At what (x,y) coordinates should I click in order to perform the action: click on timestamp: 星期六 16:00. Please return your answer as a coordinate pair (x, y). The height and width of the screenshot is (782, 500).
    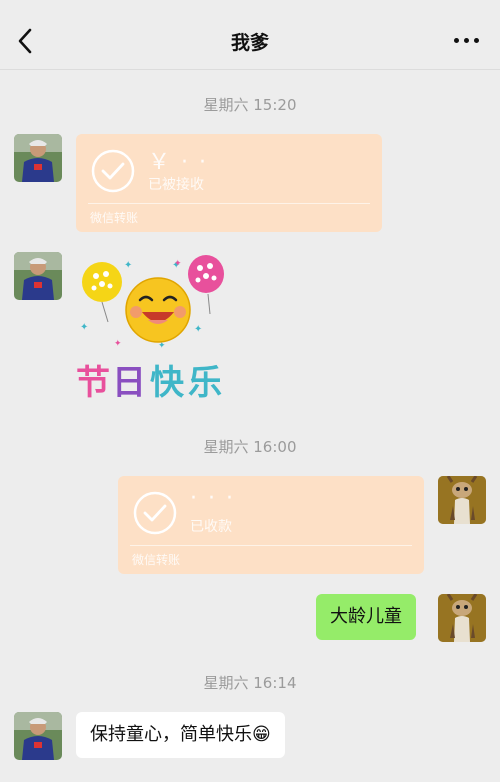
    Looking at the image, I should click on (250, 447).